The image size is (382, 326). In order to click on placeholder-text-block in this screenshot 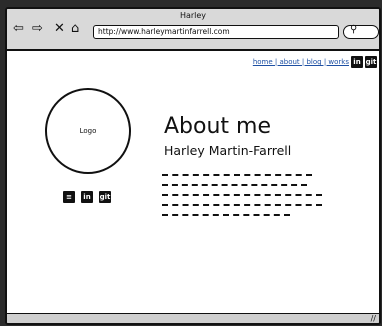, I will do `click(244, 199)`.